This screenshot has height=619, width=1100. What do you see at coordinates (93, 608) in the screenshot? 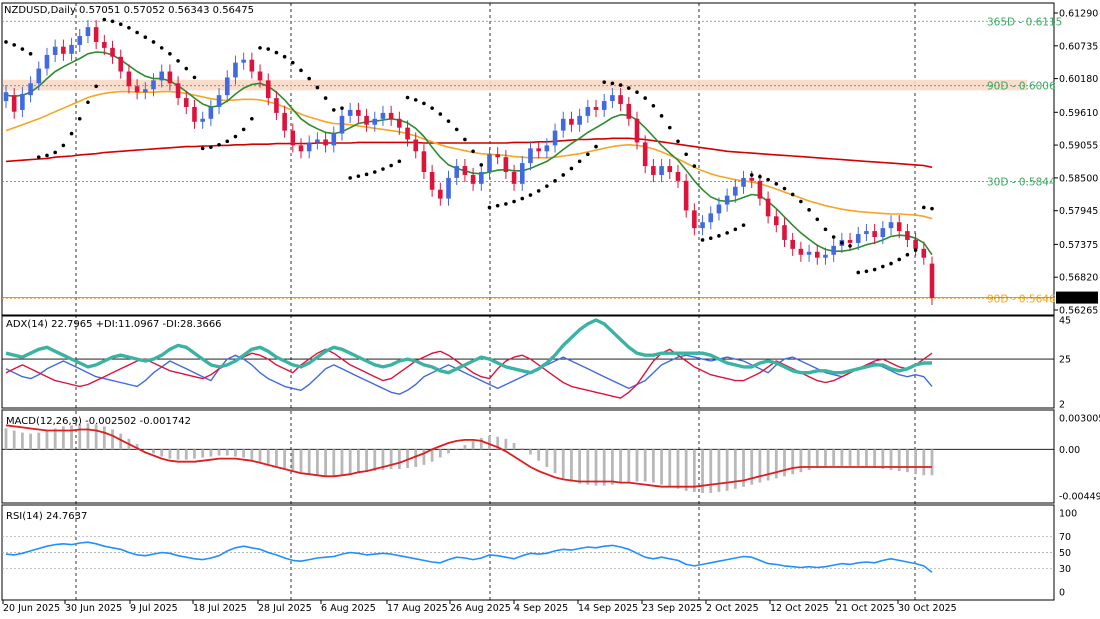
I see `x-tick-label: 30 Jun 2025` at bounding box center [93, 608].